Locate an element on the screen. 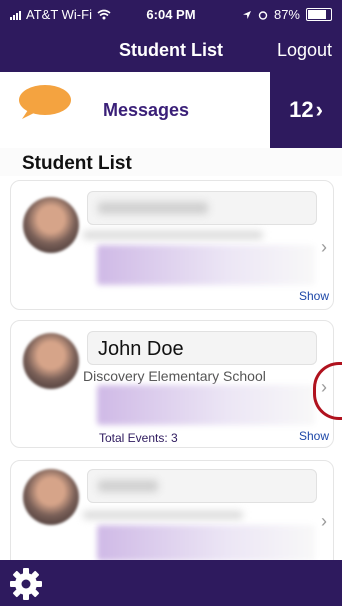 The image size is (342, 606). messages-row: Messages 12 › is located at coordinates (171, 110).